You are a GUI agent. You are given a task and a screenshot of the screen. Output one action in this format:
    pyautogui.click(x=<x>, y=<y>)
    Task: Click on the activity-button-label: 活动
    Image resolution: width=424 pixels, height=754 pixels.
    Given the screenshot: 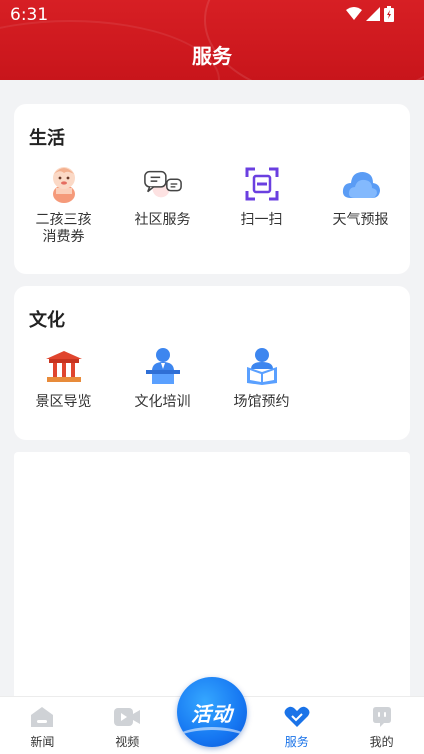 What is the action you would take?
    pyautogui.click(x=212, y=713)
    